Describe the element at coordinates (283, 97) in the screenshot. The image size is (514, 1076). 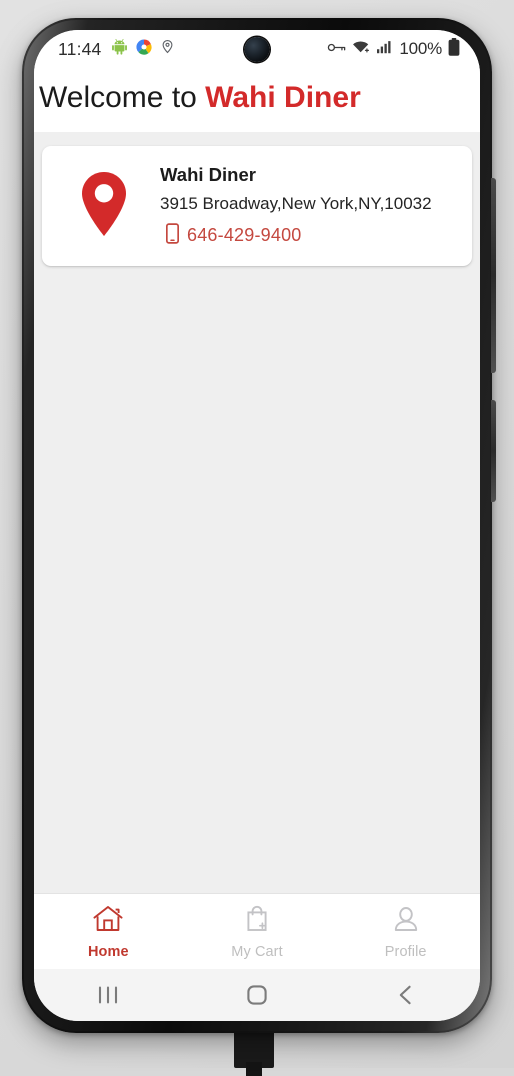
I see `page-title-brand: Wahi Diner` at that location.